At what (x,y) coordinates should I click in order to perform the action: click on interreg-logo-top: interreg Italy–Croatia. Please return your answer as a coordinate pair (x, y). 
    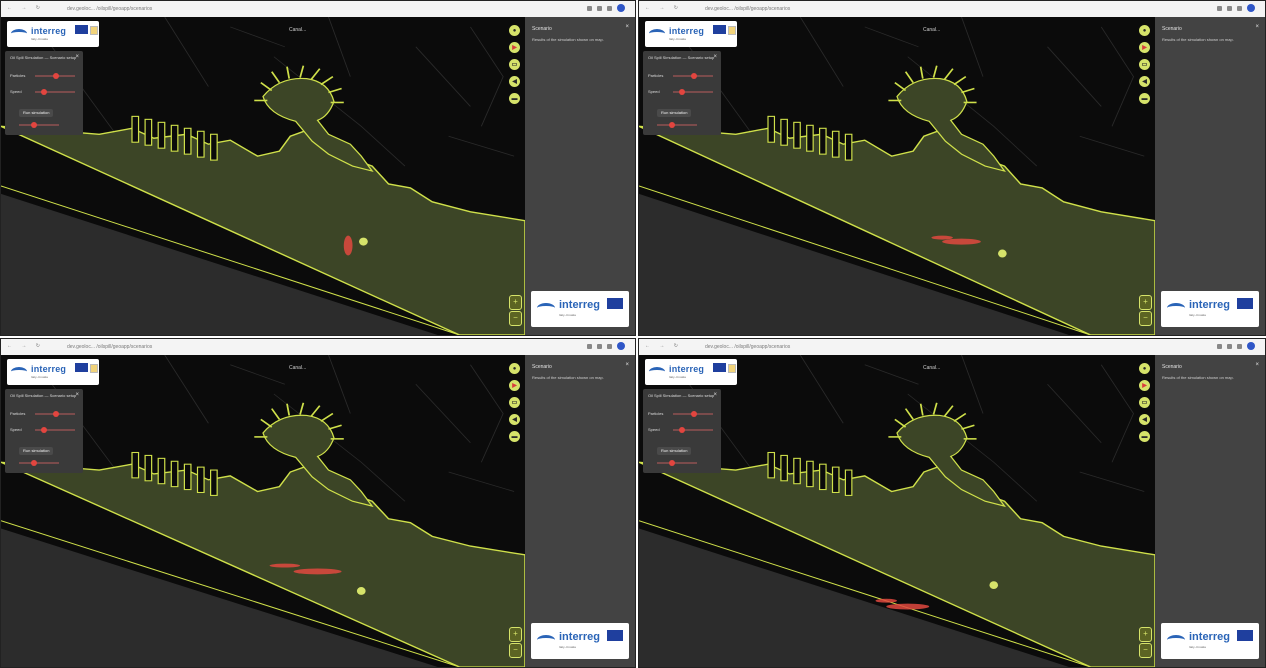
    Looking at the image, I should click on (691, 34).